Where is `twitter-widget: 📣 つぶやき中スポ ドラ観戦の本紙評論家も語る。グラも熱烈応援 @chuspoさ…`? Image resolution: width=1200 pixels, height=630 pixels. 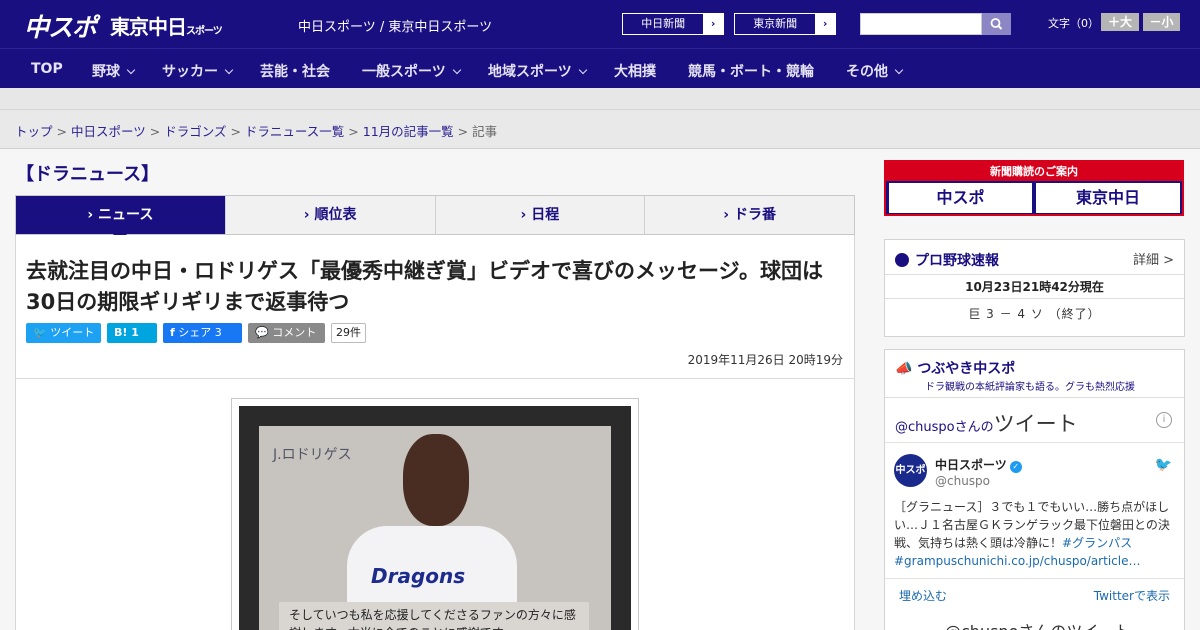 twitter-widget: 📣 つぶやき中スポ ドラ観戦の本紙評論家も語る。グラも熱烈応援 @chuspoさ… is located at coordinates (1034, 489).